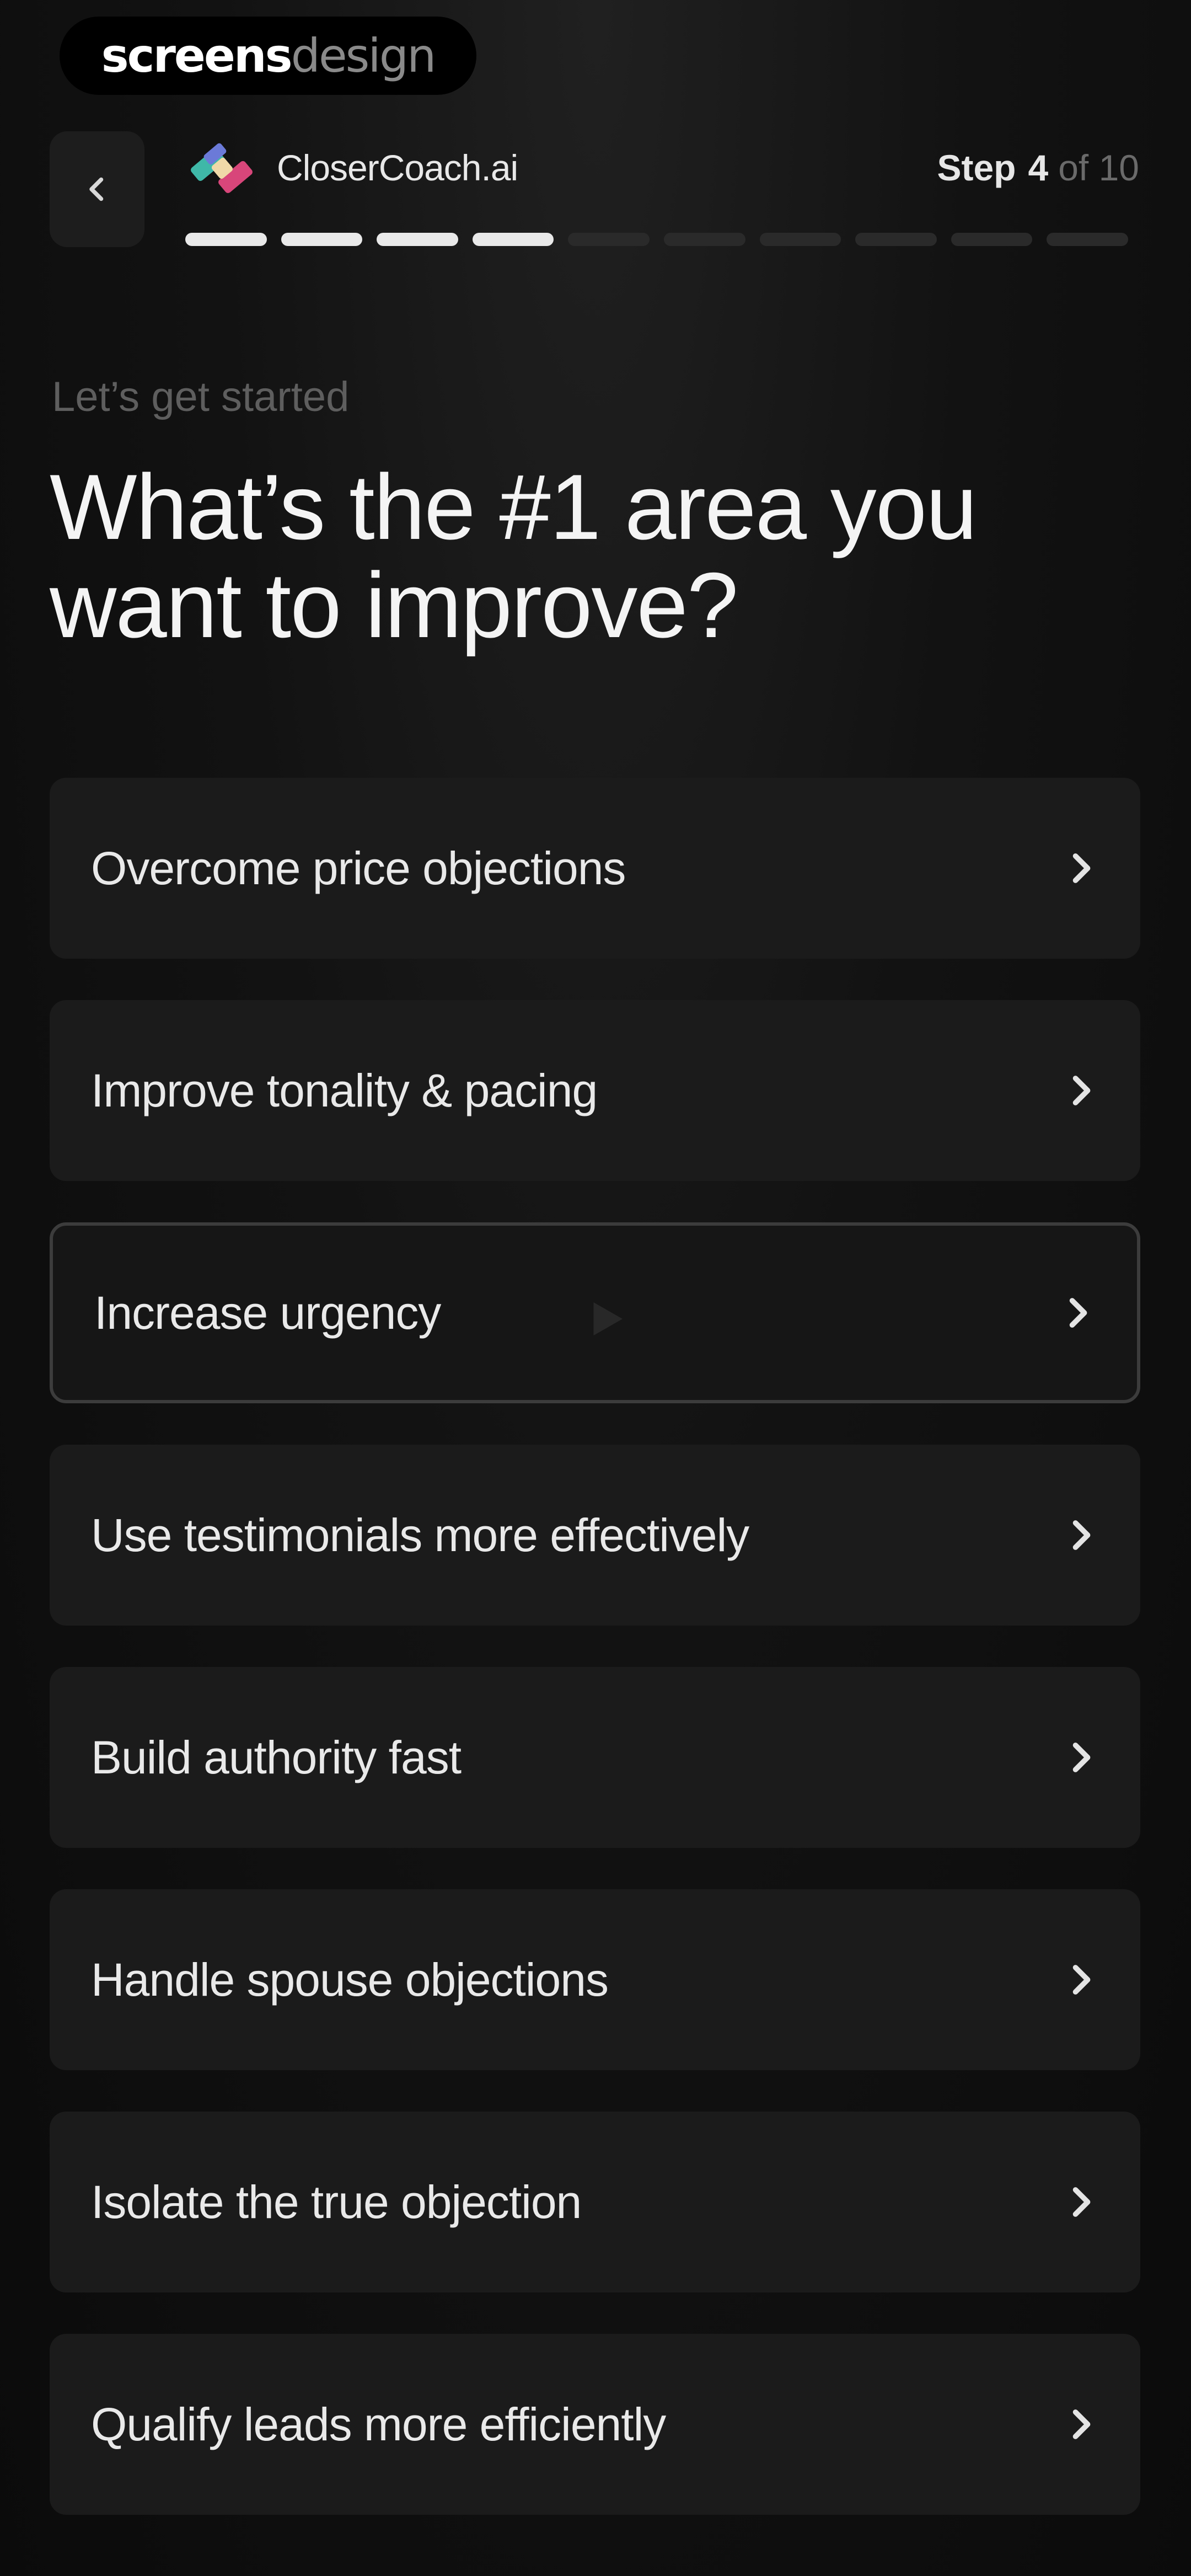 Image resolution: width=1191 pixels, height=2576 pixels. Describe the element at coordinates (608, 1318) in the screenshot. I see `play-icon` at that location.